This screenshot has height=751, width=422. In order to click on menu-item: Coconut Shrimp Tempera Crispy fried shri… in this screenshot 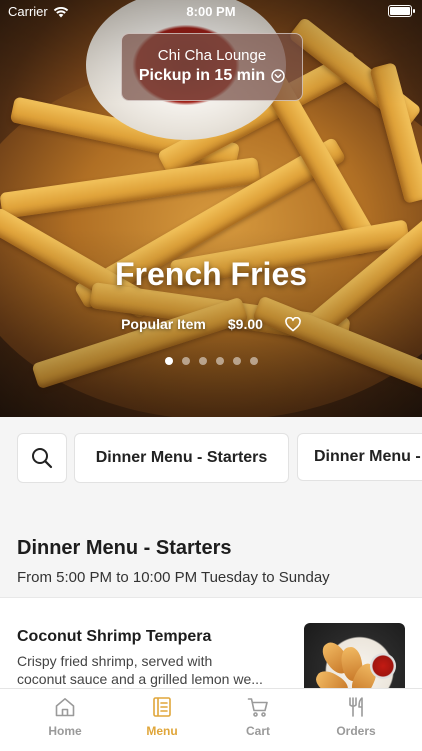, I will do `click(211, 643)`.